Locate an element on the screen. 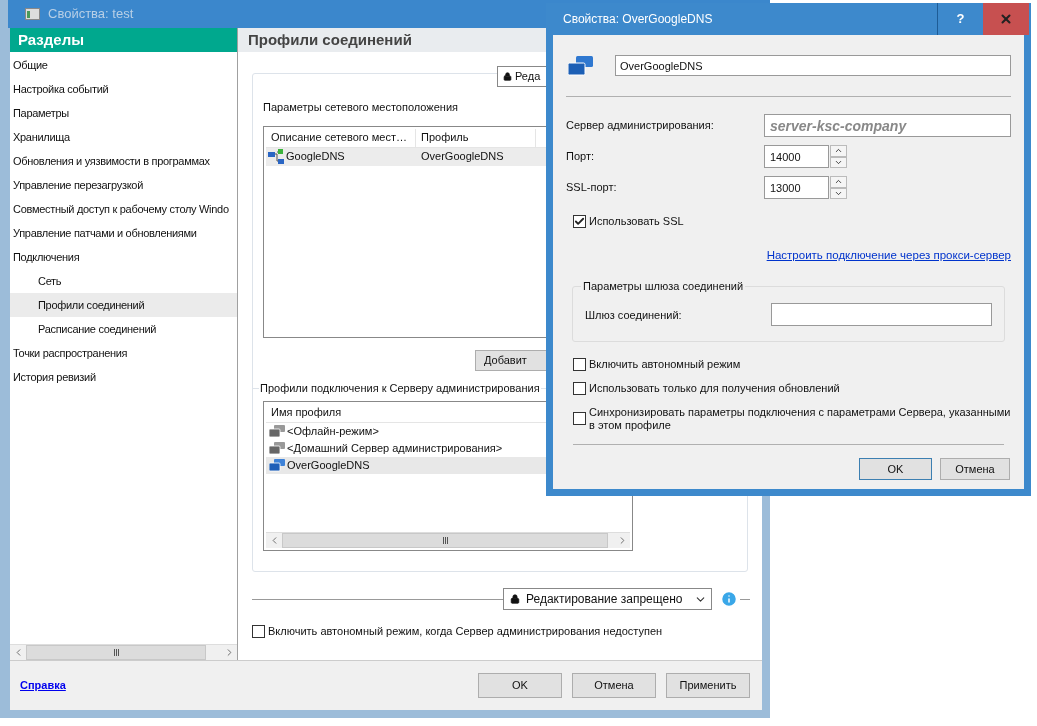 The image size is (1037, 726). close-button is located at coordinates (1006, 19).